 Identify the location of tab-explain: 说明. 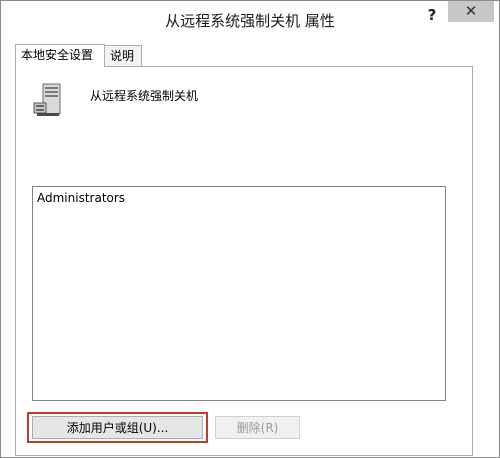
(123, 55).